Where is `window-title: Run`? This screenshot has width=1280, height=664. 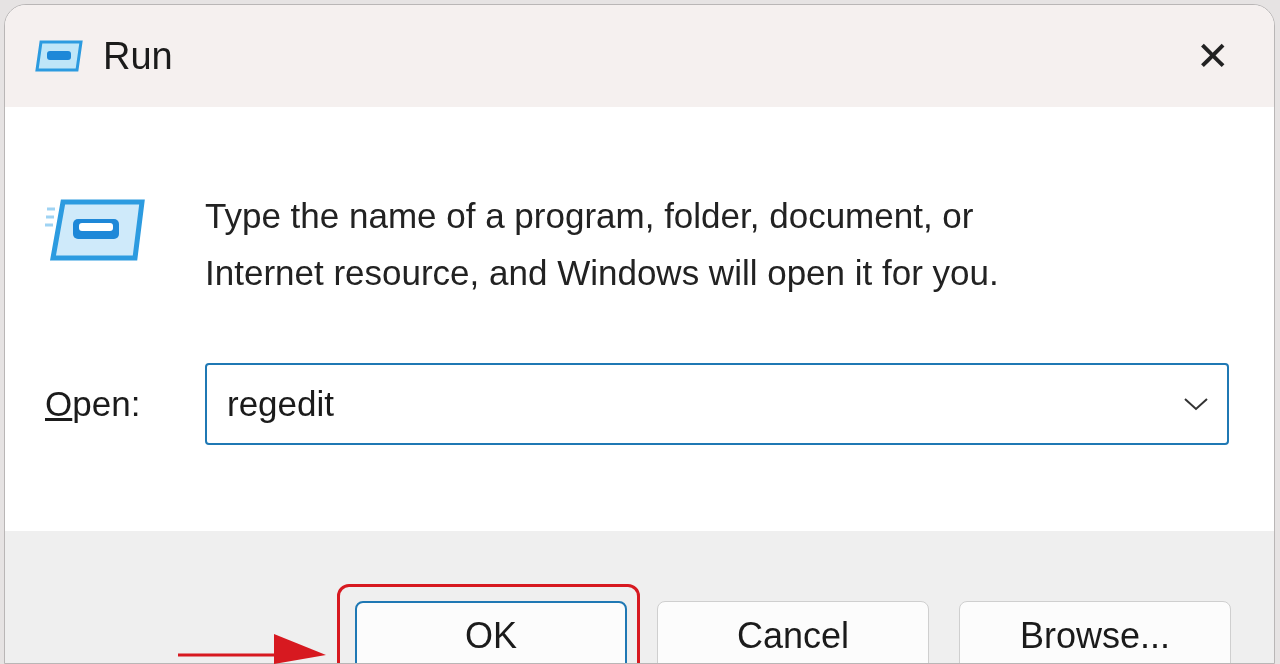
window-title: Run is located at coordinates (138, 56).